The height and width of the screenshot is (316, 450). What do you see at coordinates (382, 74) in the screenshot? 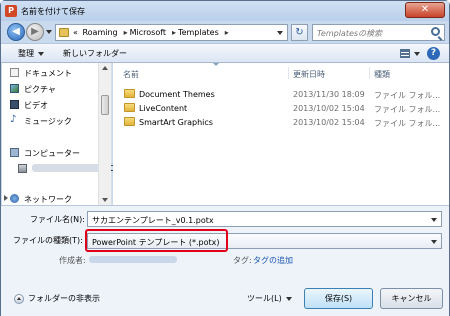
I see `column-header-type: 種類` at bounding box center [382, 74].